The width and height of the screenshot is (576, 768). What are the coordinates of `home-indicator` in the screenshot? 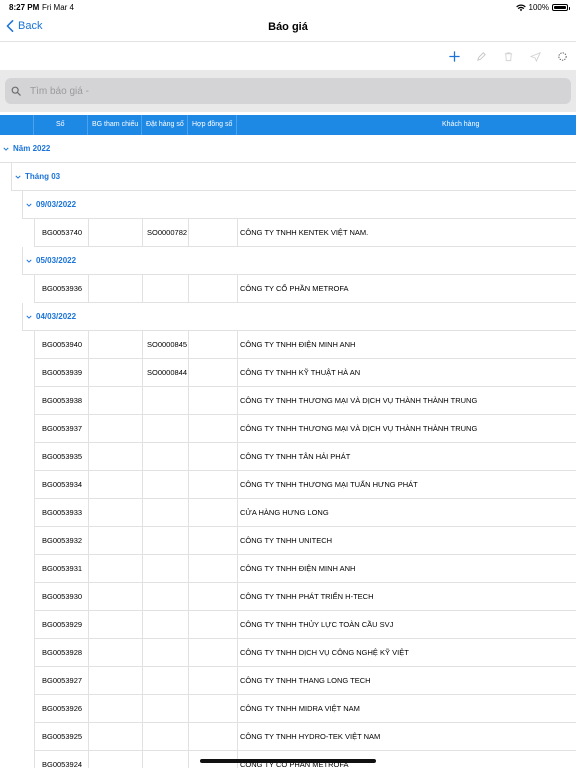 It's located at (288, 761).